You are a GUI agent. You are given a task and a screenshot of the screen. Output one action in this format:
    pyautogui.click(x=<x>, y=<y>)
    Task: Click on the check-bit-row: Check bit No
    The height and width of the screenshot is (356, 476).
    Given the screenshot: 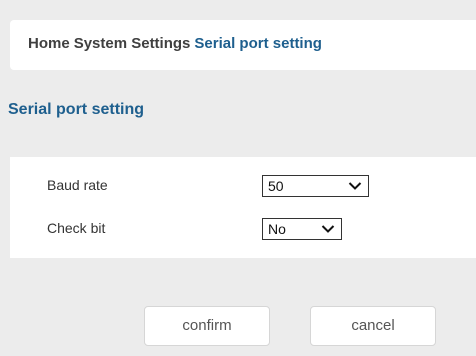 What is the action you would take?
    pyautogui.click(x=243, y=229)
    